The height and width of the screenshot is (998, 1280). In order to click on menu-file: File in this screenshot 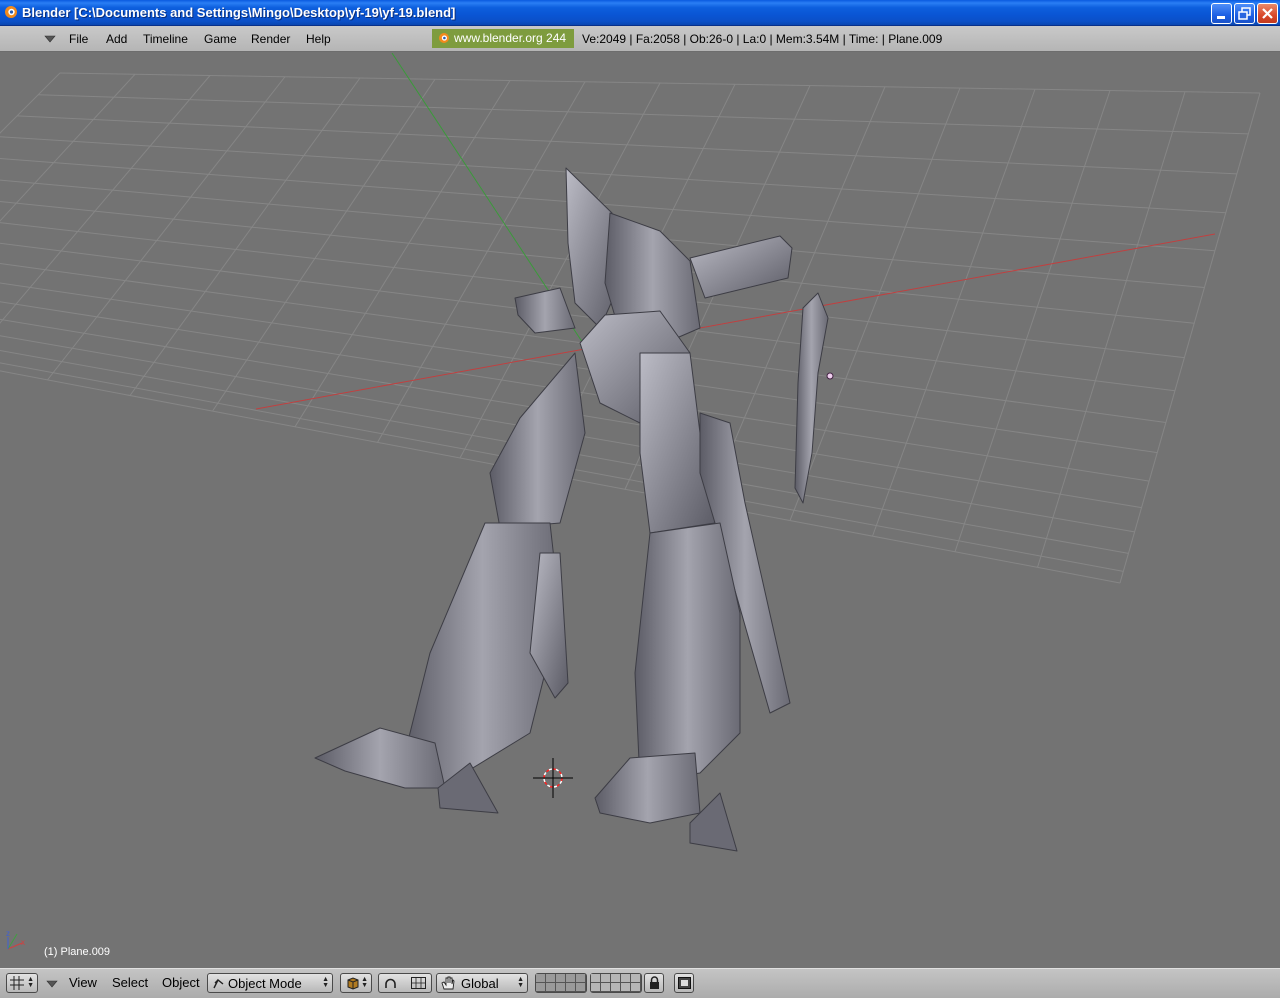, I will do `click(78, 39)`.